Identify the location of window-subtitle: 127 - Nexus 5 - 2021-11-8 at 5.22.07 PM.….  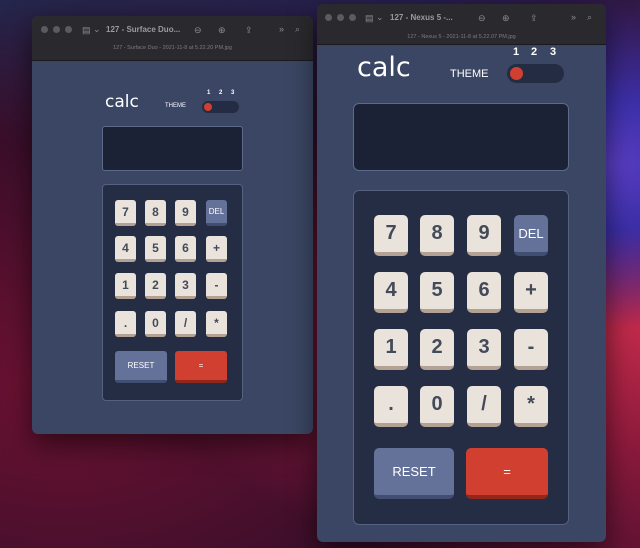
(461, 37).